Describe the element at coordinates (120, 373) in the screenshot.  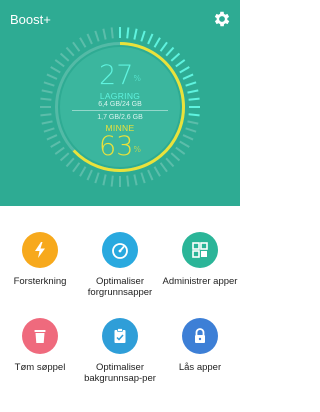
I see `action-optimize-background-label: Optimaliser bakgrunnsap-per` at that location.